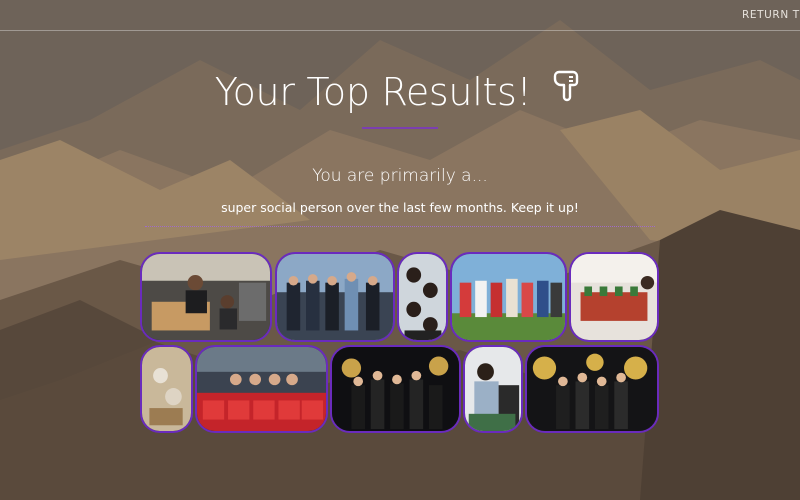  What do you see at coordinates (373, 92) in the screenshot?
I see `page-title-text: Your Top Results!` at bounding box center [373, 92].